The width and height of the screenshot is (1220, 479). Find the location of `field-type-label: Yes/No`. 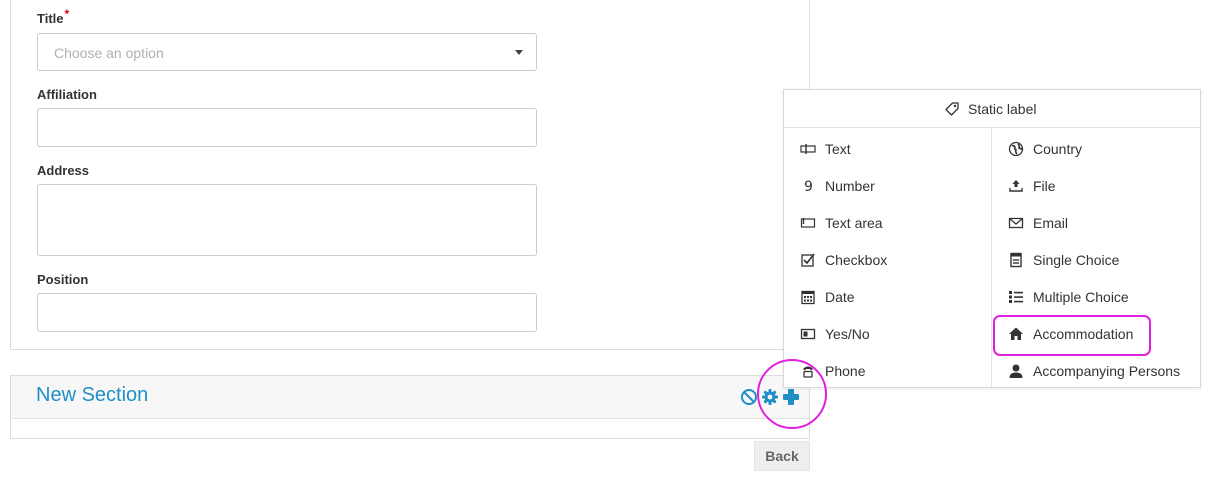

field-type-label: Yes/No is located at coordinates (847, 333).